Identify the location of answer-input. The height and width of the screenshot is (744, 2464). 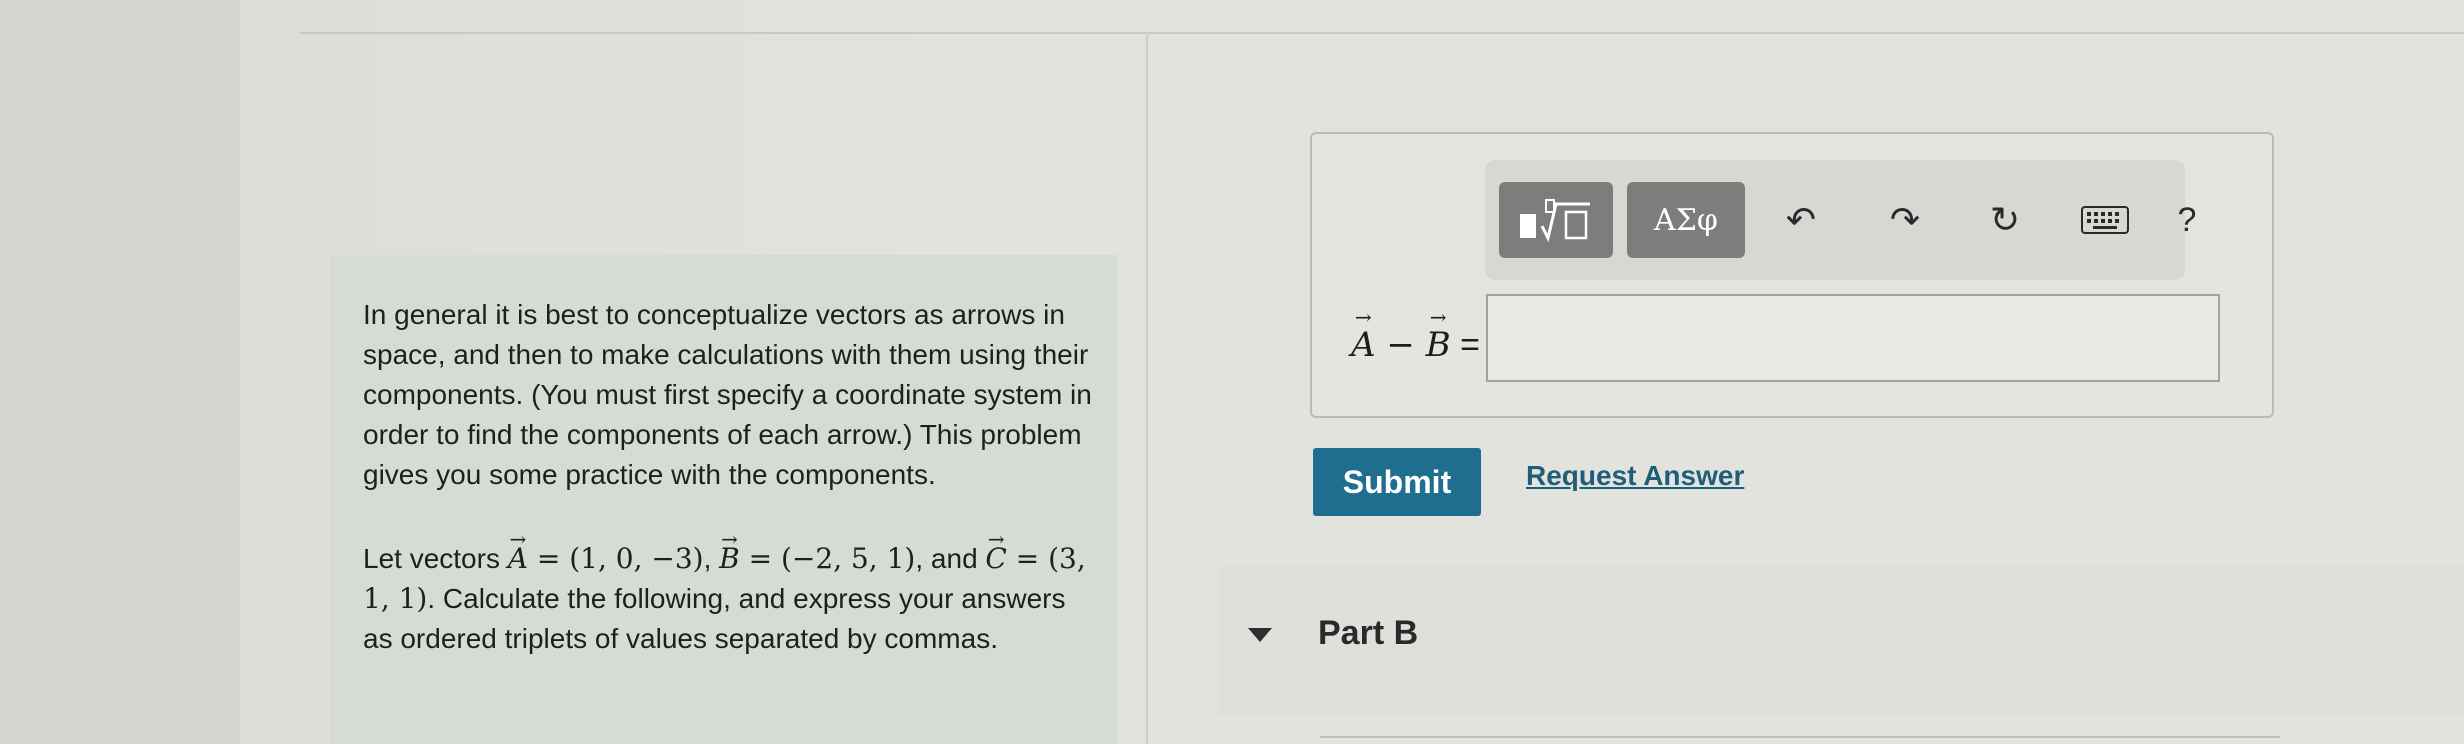
(1853, 338).